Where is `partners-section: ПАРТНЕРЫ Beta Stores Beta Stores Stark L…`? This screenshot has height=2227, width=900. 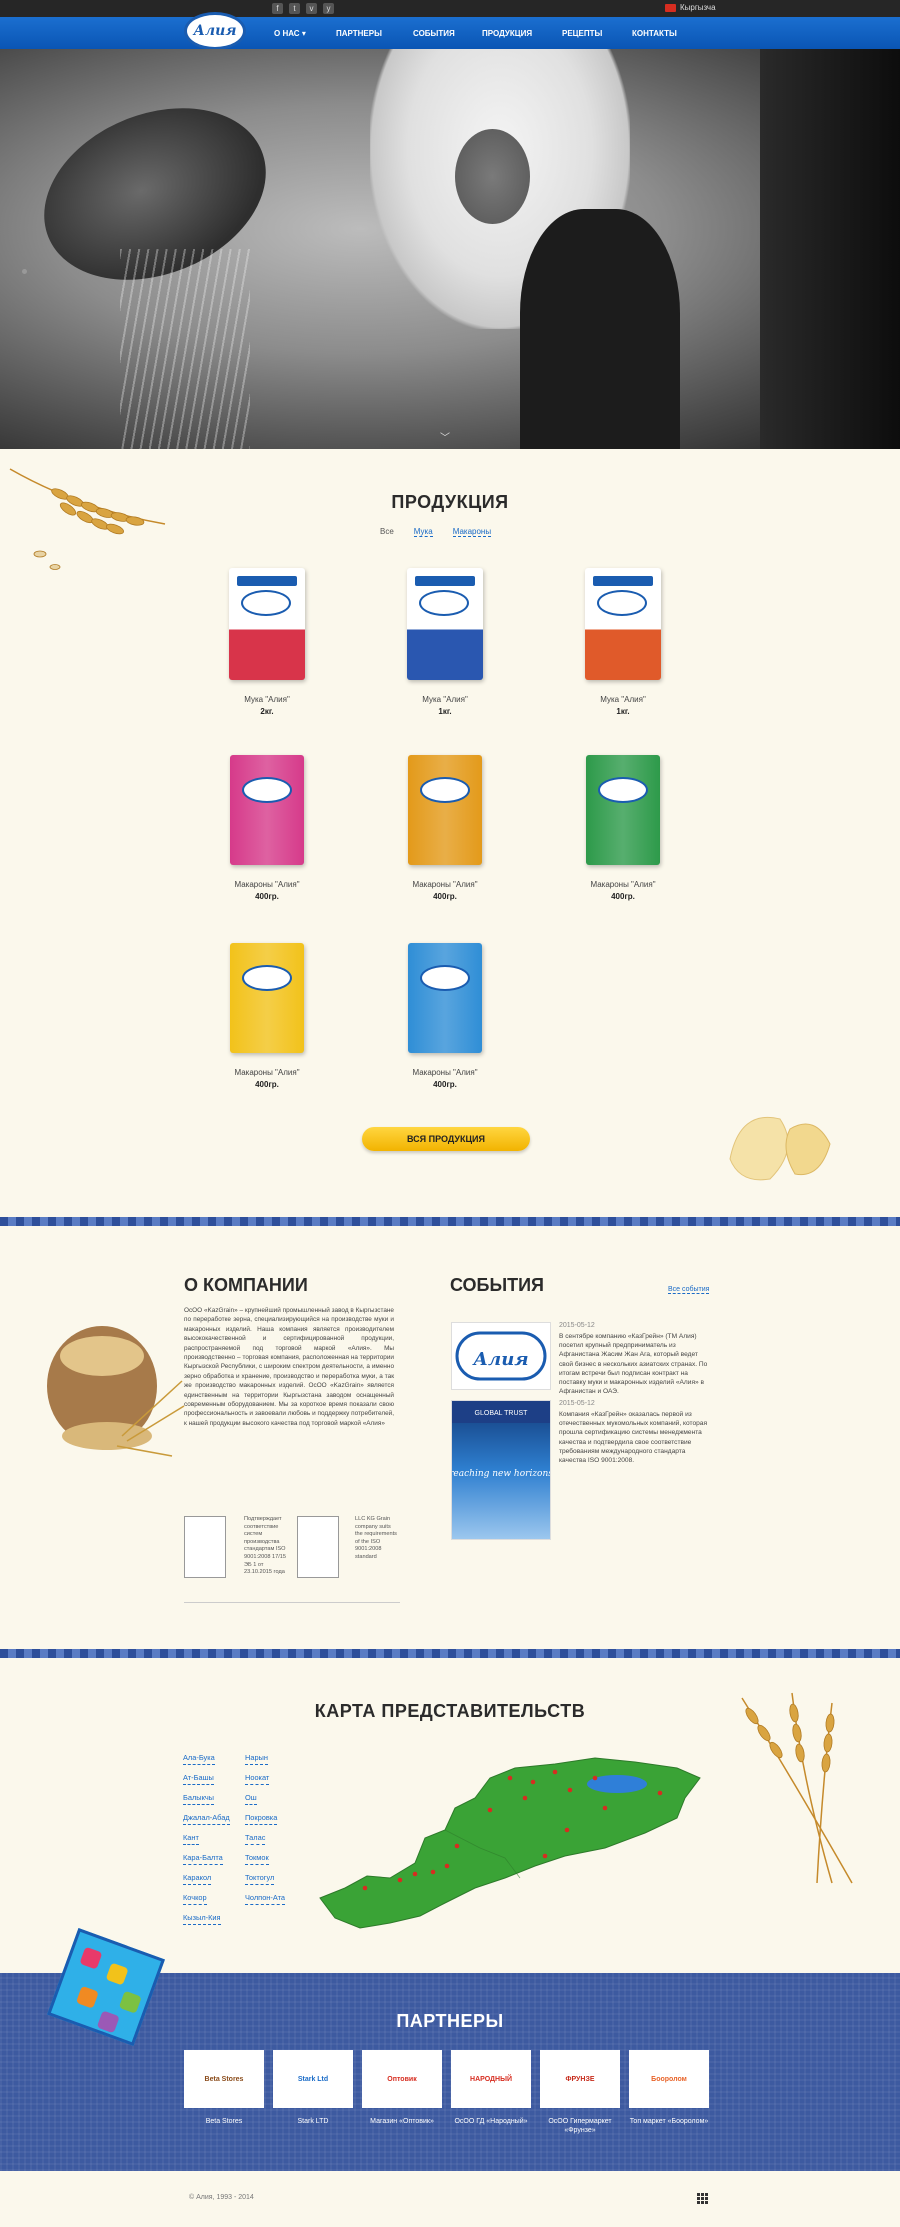 partners-section: ПАРТНЕРЫ Beta Stores Beta Stores Stark L… is located at coordinates (450, 2049).